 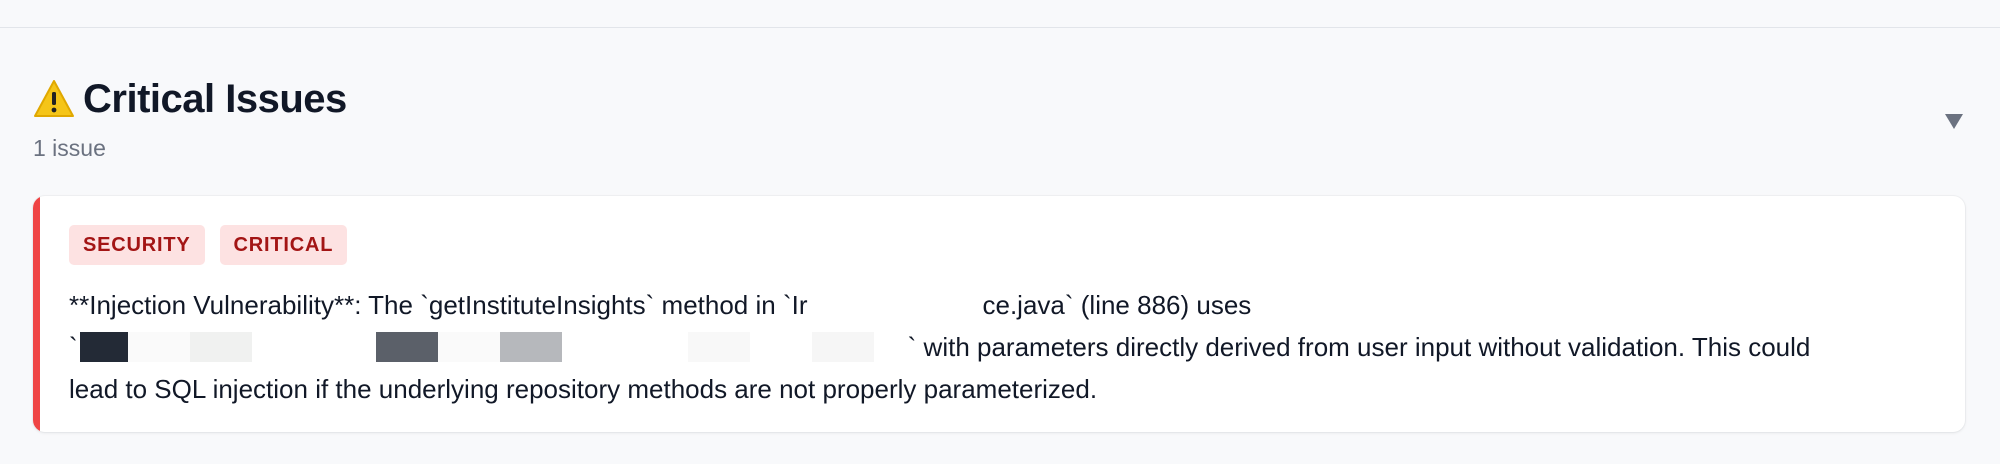 I want to click on title-row: Critical Issues, so click(x=1000, y=99).